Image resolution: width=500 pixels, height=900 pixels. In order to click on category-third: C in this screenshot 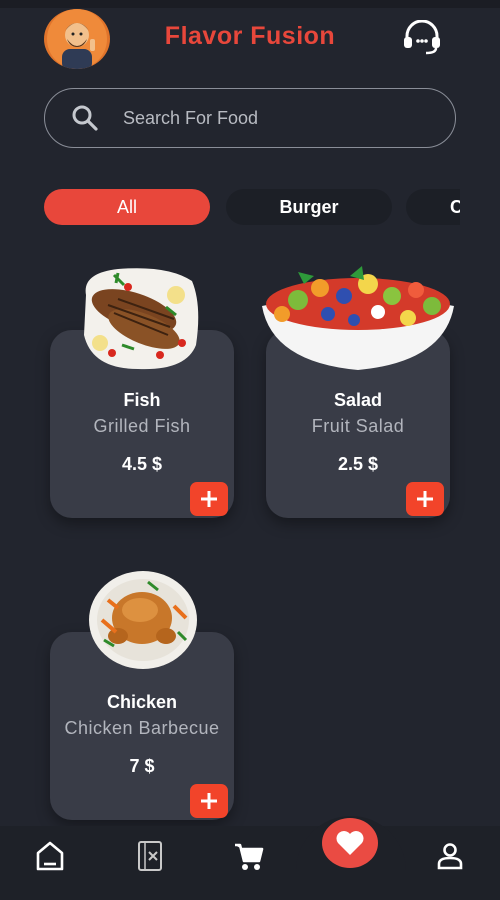, I will do `click(433, 207)`.